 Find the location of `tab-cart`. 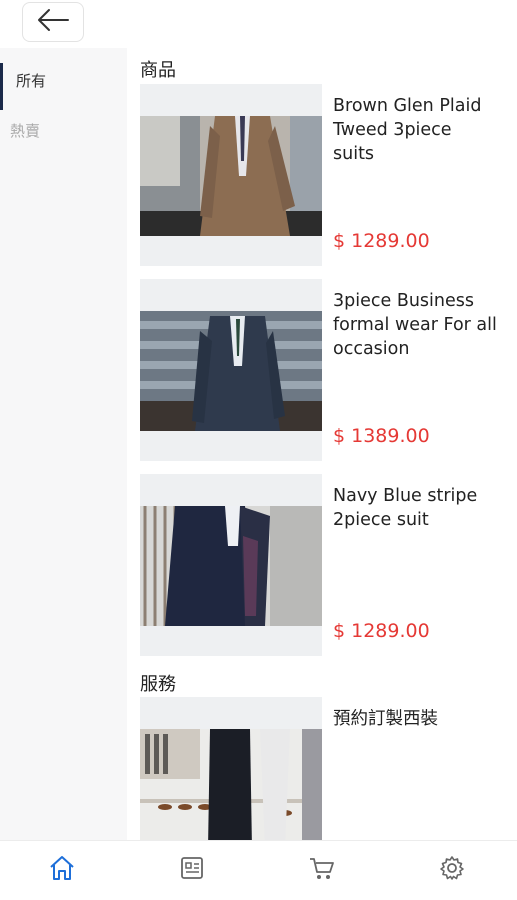

tab-cart is located at coordinates (322, 870).